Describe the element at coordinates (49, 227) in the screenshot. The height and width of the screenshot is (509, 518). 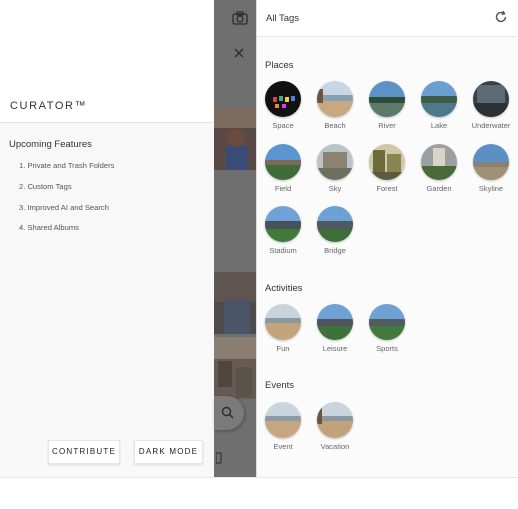
I see `feature-item: 4. Shared Albums` at that location.